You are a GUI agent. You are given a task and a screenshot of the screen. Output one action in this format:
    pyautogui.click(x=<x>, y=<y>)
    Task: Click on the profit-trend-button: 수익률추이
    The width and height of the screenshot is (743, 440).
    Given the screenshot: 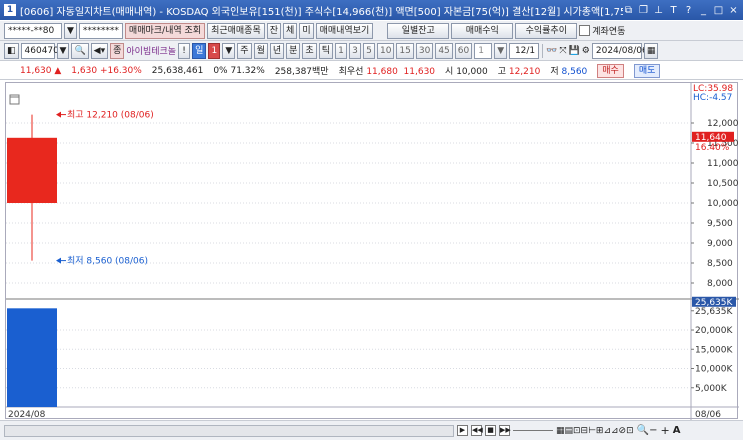 What is the action you would take?
    pyautogui.click(x=546, y=30)
    